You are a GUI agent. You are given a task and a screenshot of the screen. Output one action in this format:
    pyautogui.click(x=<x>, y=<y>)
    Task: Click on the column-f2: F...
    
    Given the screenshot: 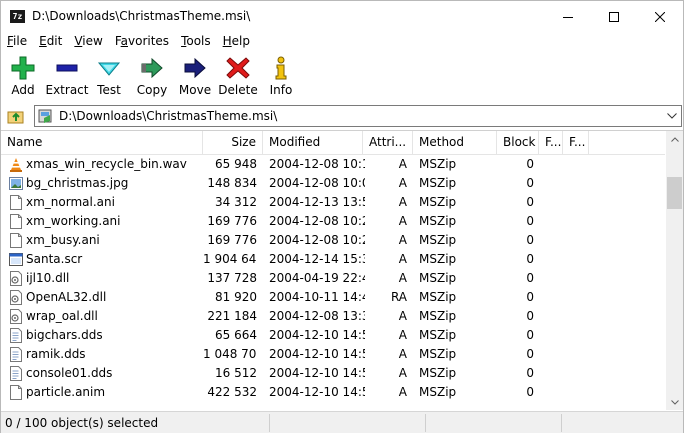 What is the action you would take?
    pyautogui.click(x=576, y=143)
    